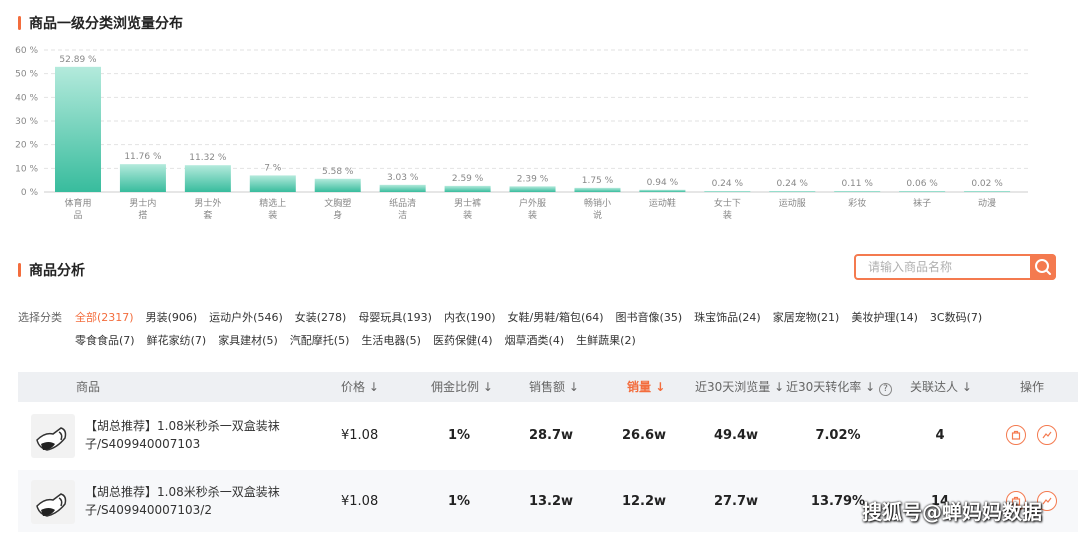 This screenshot has height=534, width=1080. Describe the element at coordinates (321, 317) in the screenshot. I see `filter-option: 女装(278)` at that location.